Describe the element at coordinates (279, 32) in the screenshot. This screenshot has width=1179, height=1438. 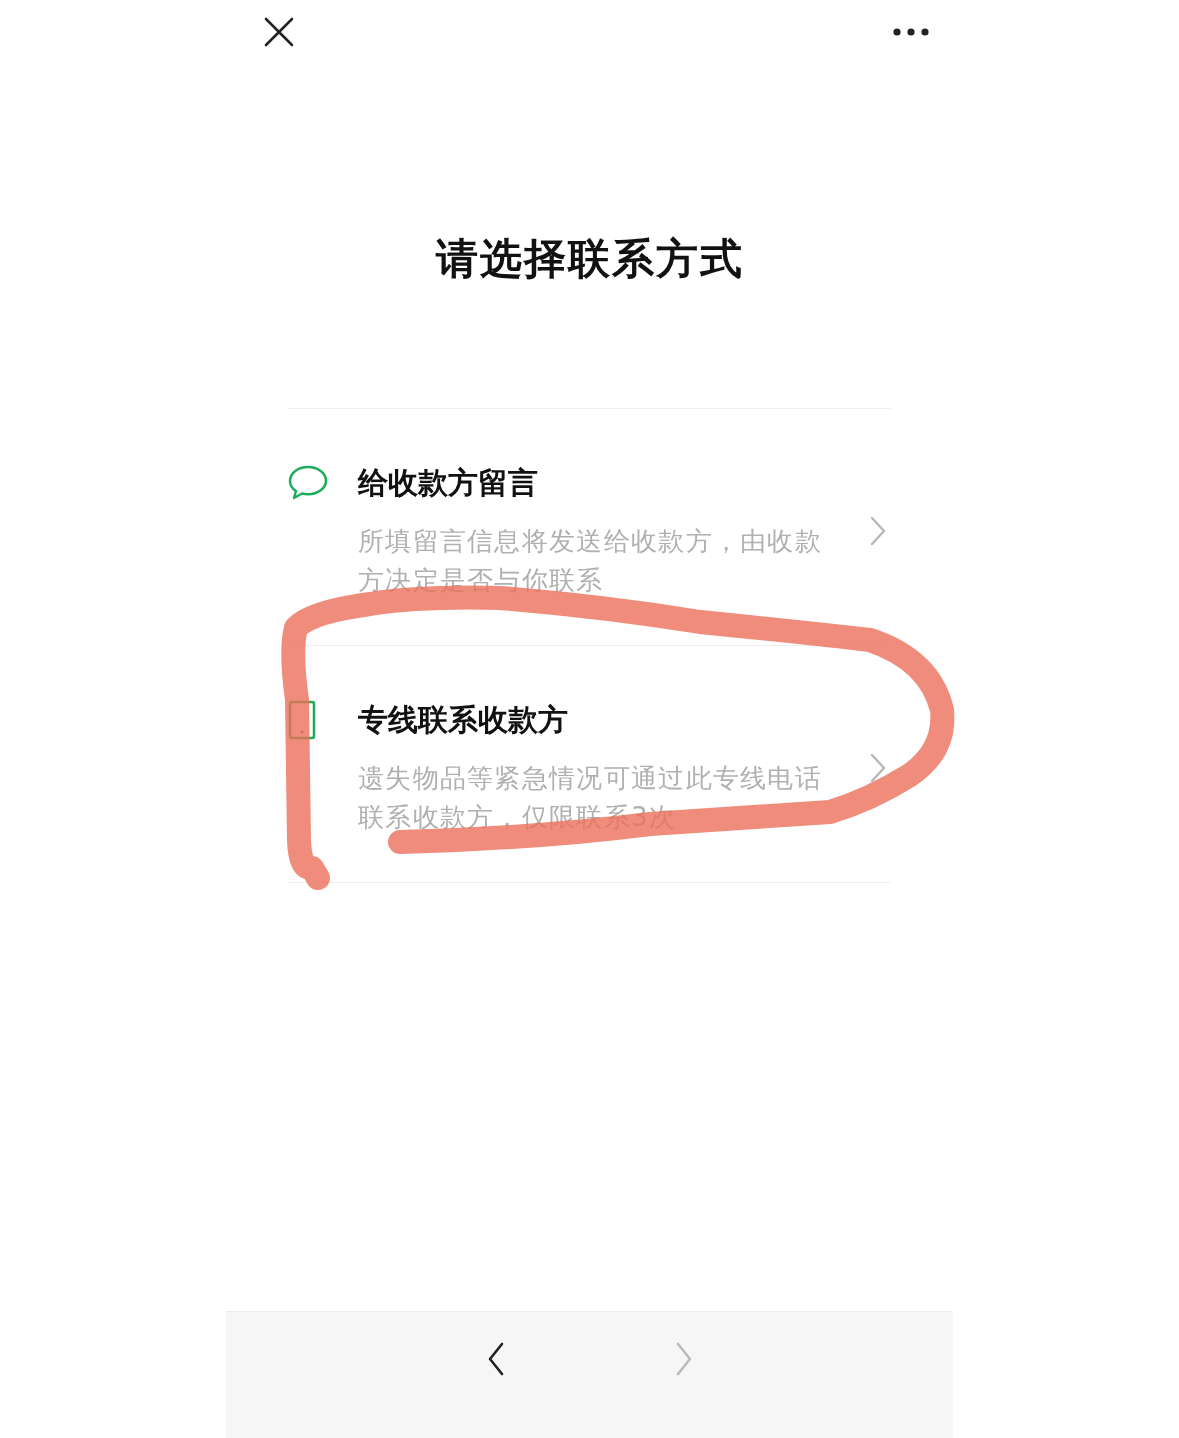
I see `close-icon` at that location.